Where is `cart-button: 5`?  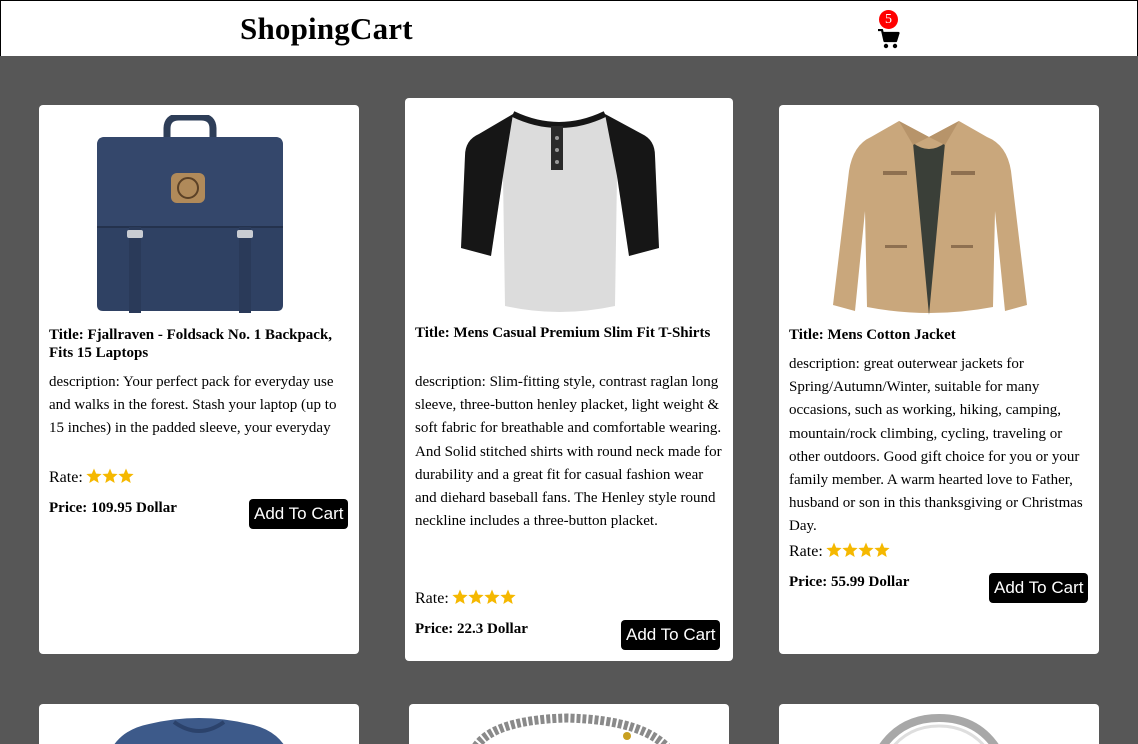
cart-button: 5 is located at coordinates (889, 30).